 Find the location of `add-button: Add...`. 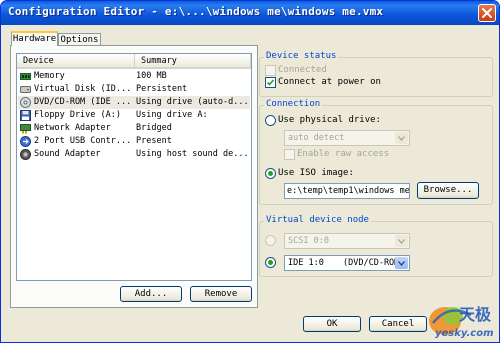

add-button: Add... is located at coordinates (151, 294).